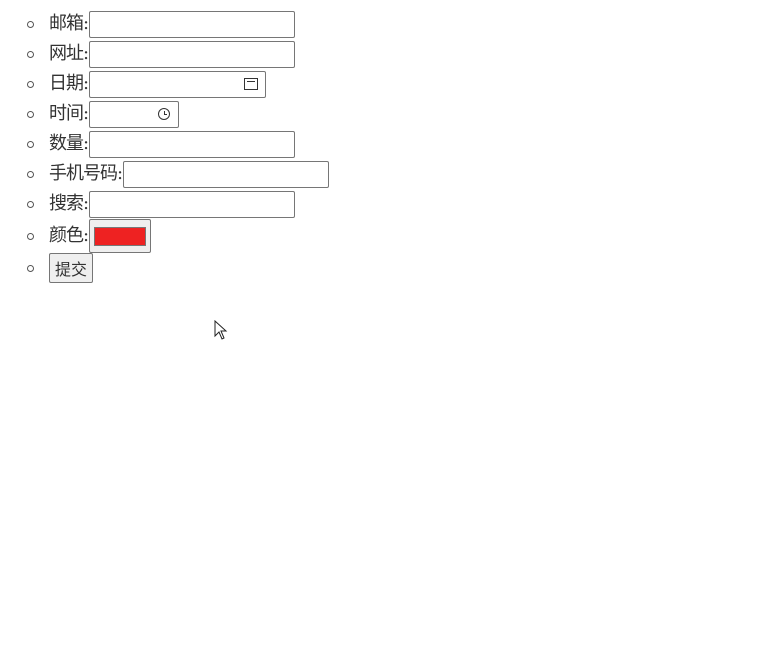  What do you see at coordinates (388, 236) in the screenshot?
I see `list-item-color: 颜色:` at bounding box center [388, 236].